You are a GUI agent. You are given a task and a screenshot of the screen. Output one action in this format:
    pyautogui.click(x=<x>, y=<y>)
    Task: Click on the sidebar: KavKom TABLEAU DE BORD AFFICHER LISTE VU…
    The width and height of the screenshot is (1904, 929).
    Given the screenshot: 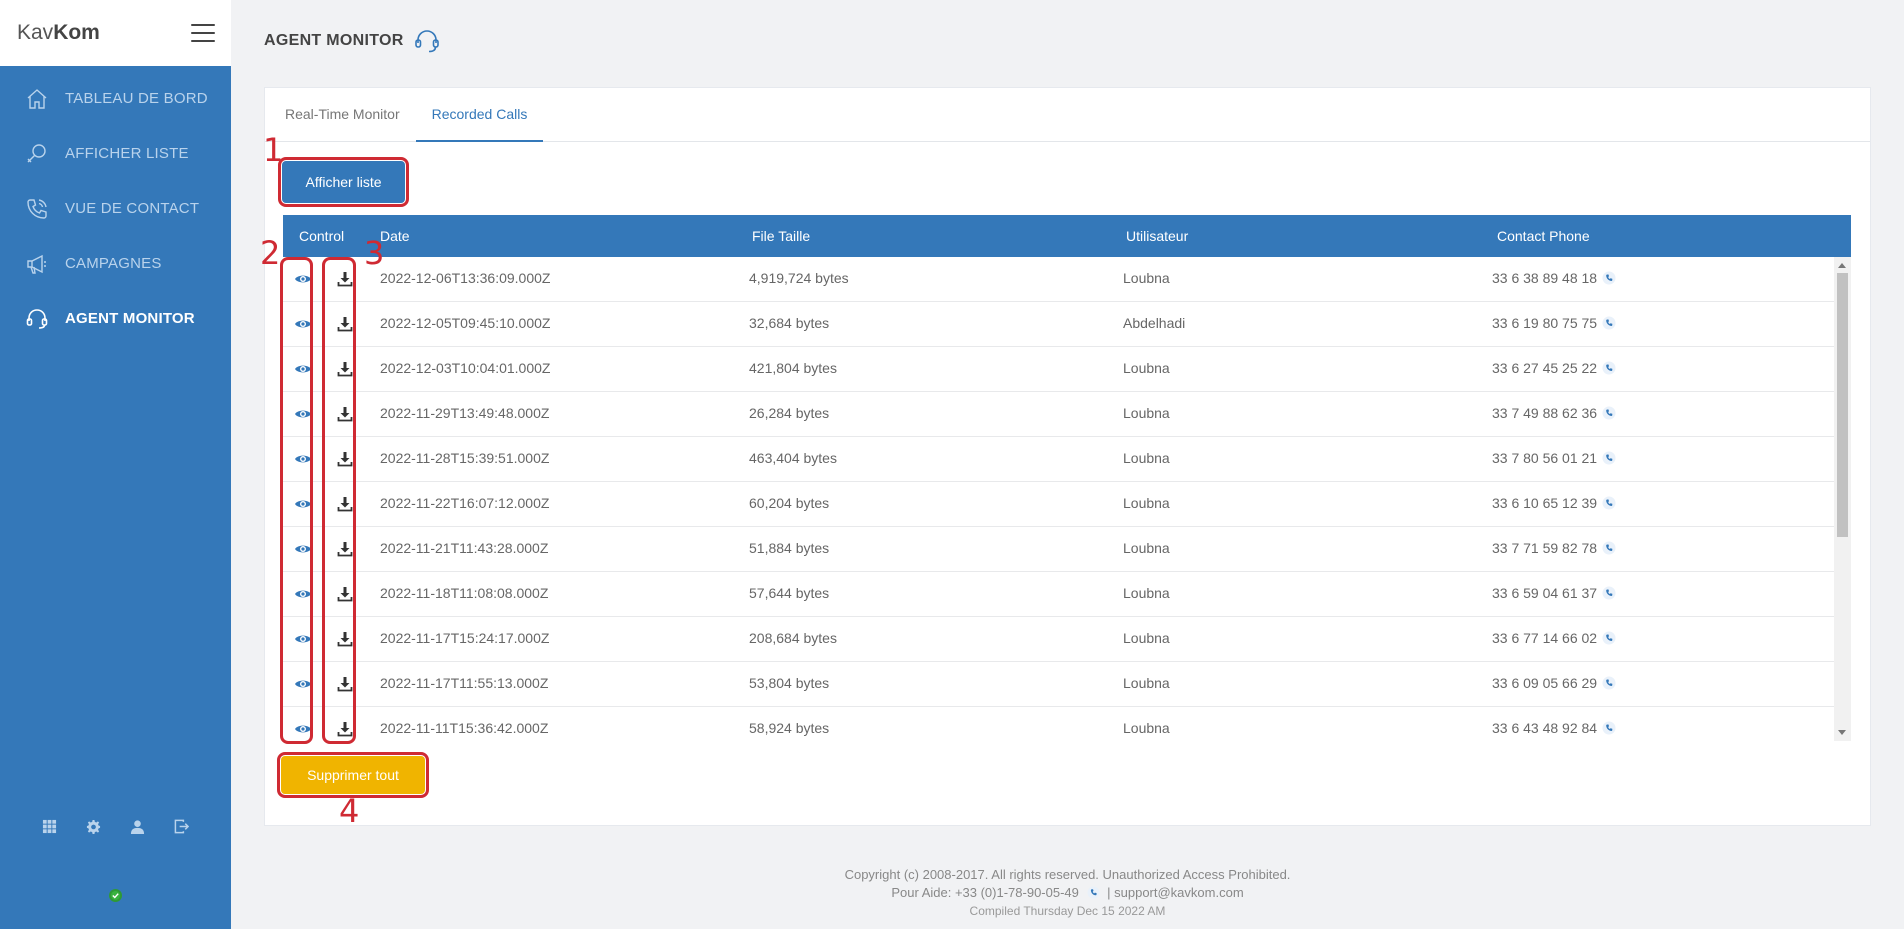 What is the action you would take?
    pyautogui.click(x=115, y=464)
    